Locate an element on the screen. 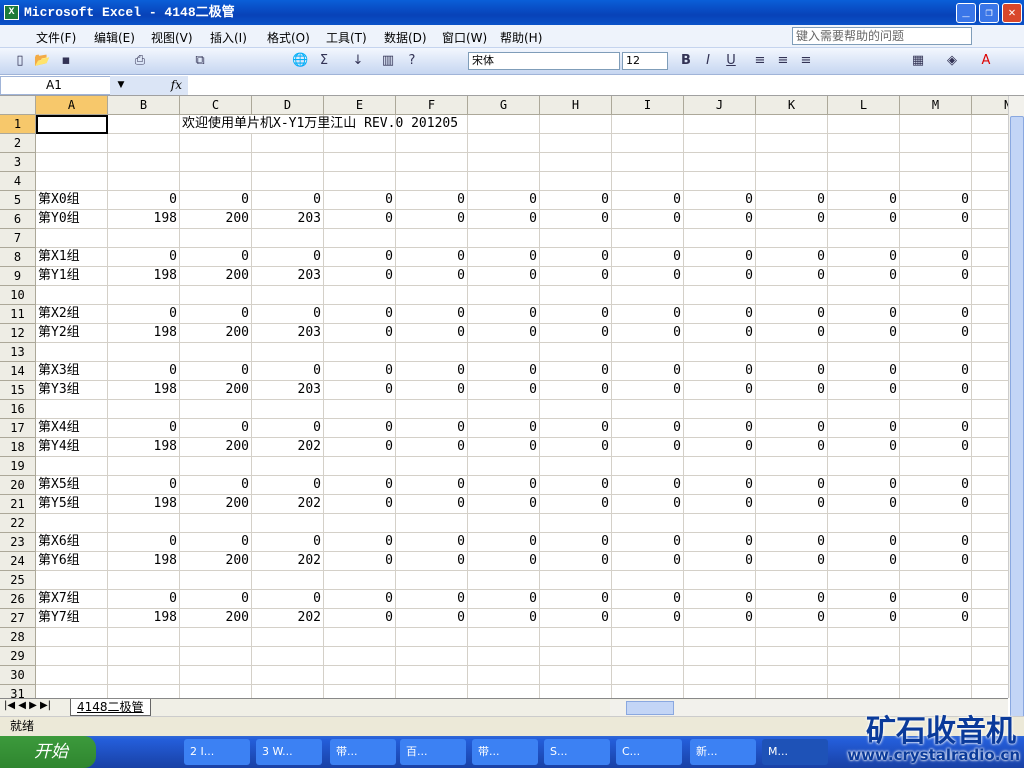  cell-E7 is located at coordinates (360, 238).